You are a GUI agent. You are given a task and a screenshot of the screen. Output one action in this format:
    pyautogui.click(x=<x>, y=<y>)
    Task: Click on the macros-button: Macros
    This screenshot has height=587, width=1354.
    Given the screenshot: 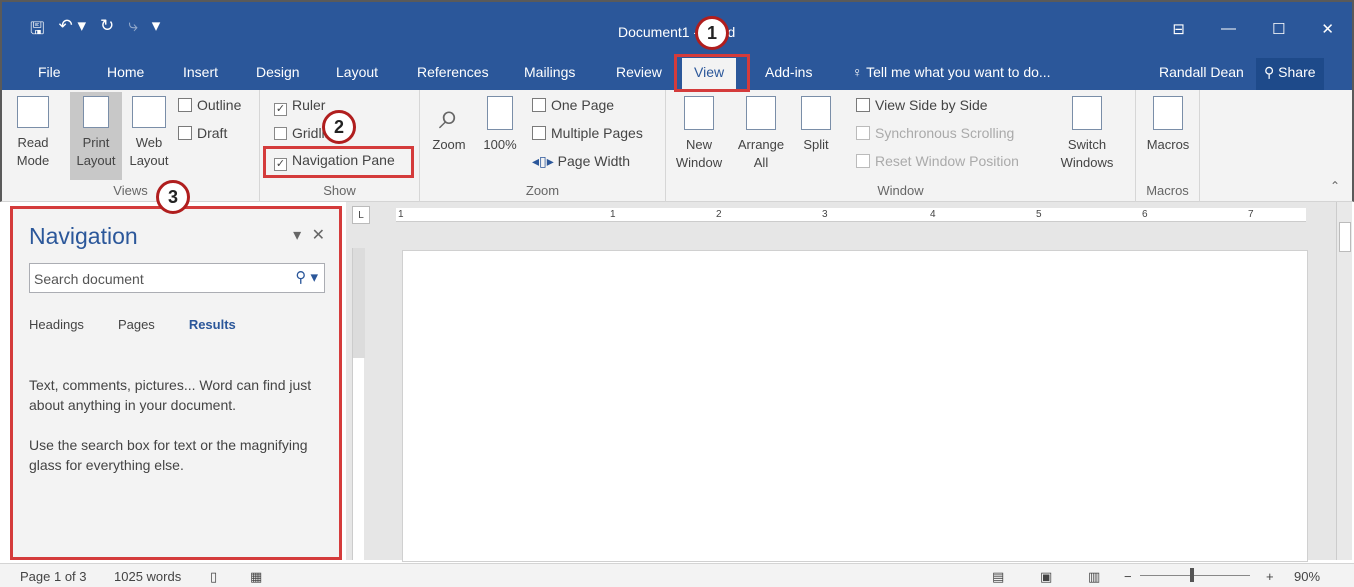 What is the action you would take?
    pyautogui.click(x=1168, y=125)
    